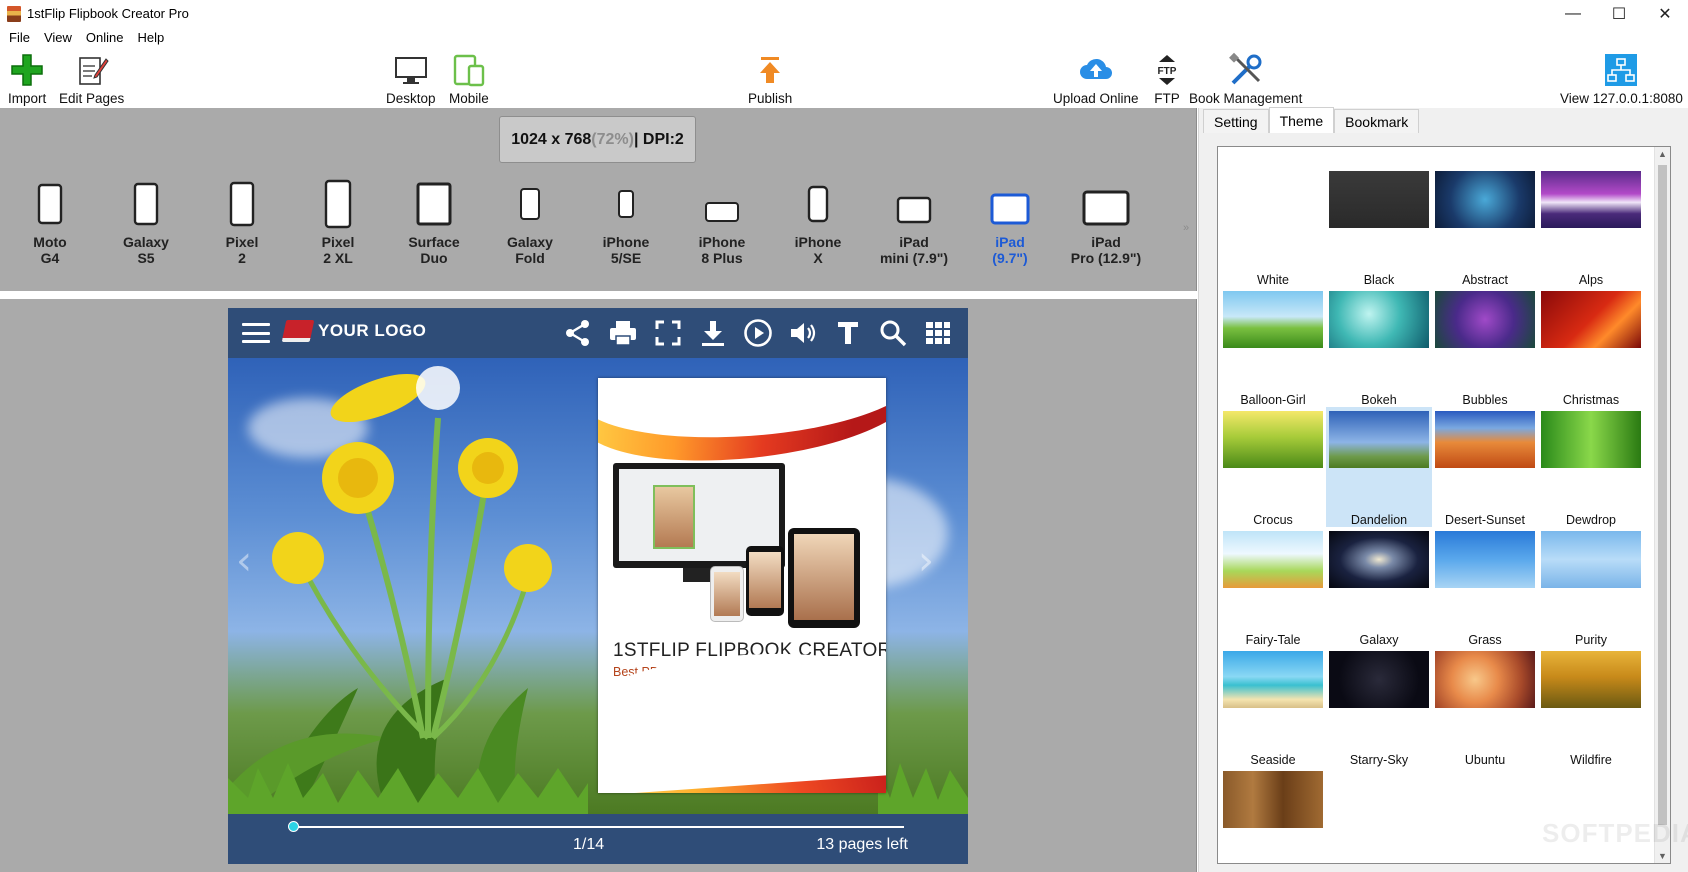 This screenshot has width=1688, height=872. Describe the element at coordinates (712, 333) in the screenshot. I see `download-icon` at that location.